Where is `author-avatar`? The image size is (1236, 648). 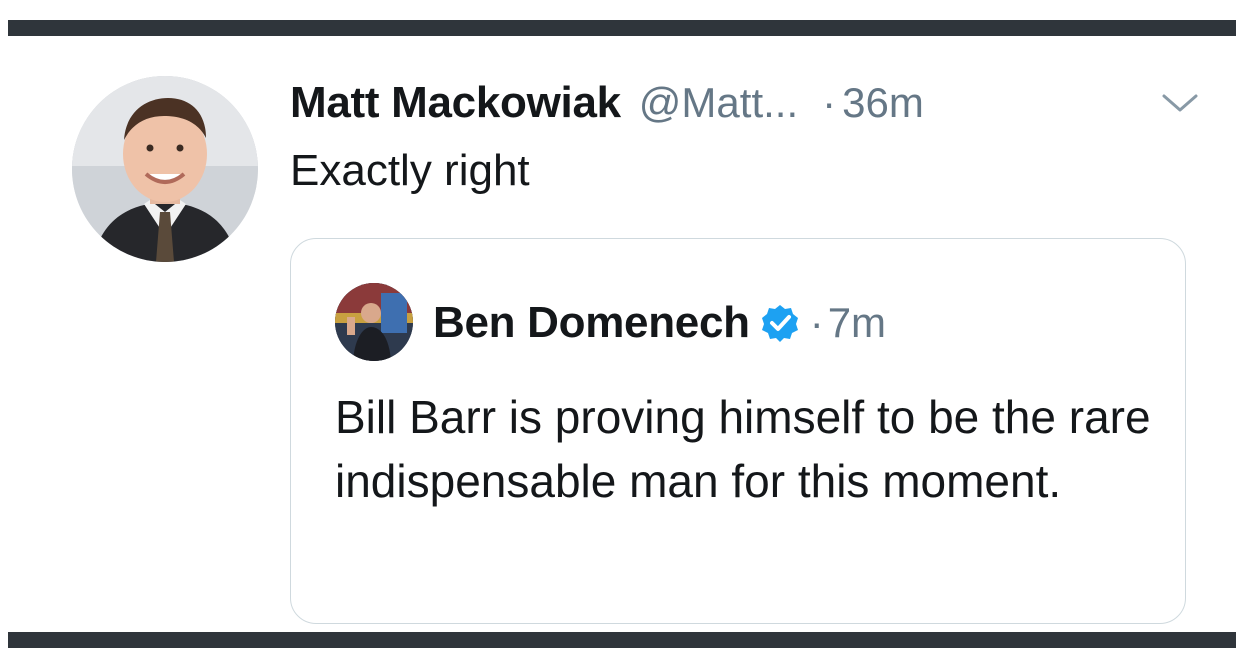
author-avatar is located at coordinates (165, 169).